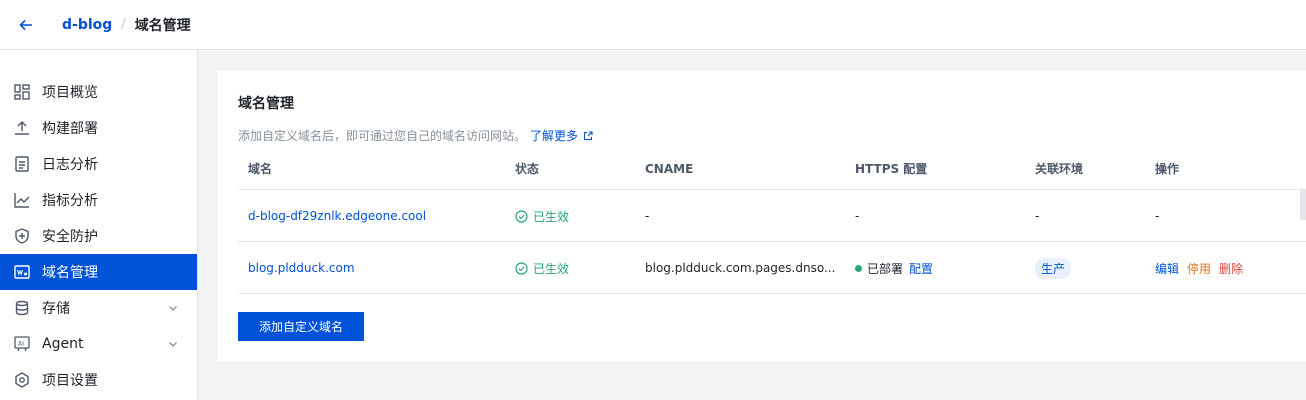 The width and height of the screenshot is (1306, 400). What do you see at coordinates (1157, 216) in the screenshot?
I see `actions-value: -` at bounding box center [1157, 216].